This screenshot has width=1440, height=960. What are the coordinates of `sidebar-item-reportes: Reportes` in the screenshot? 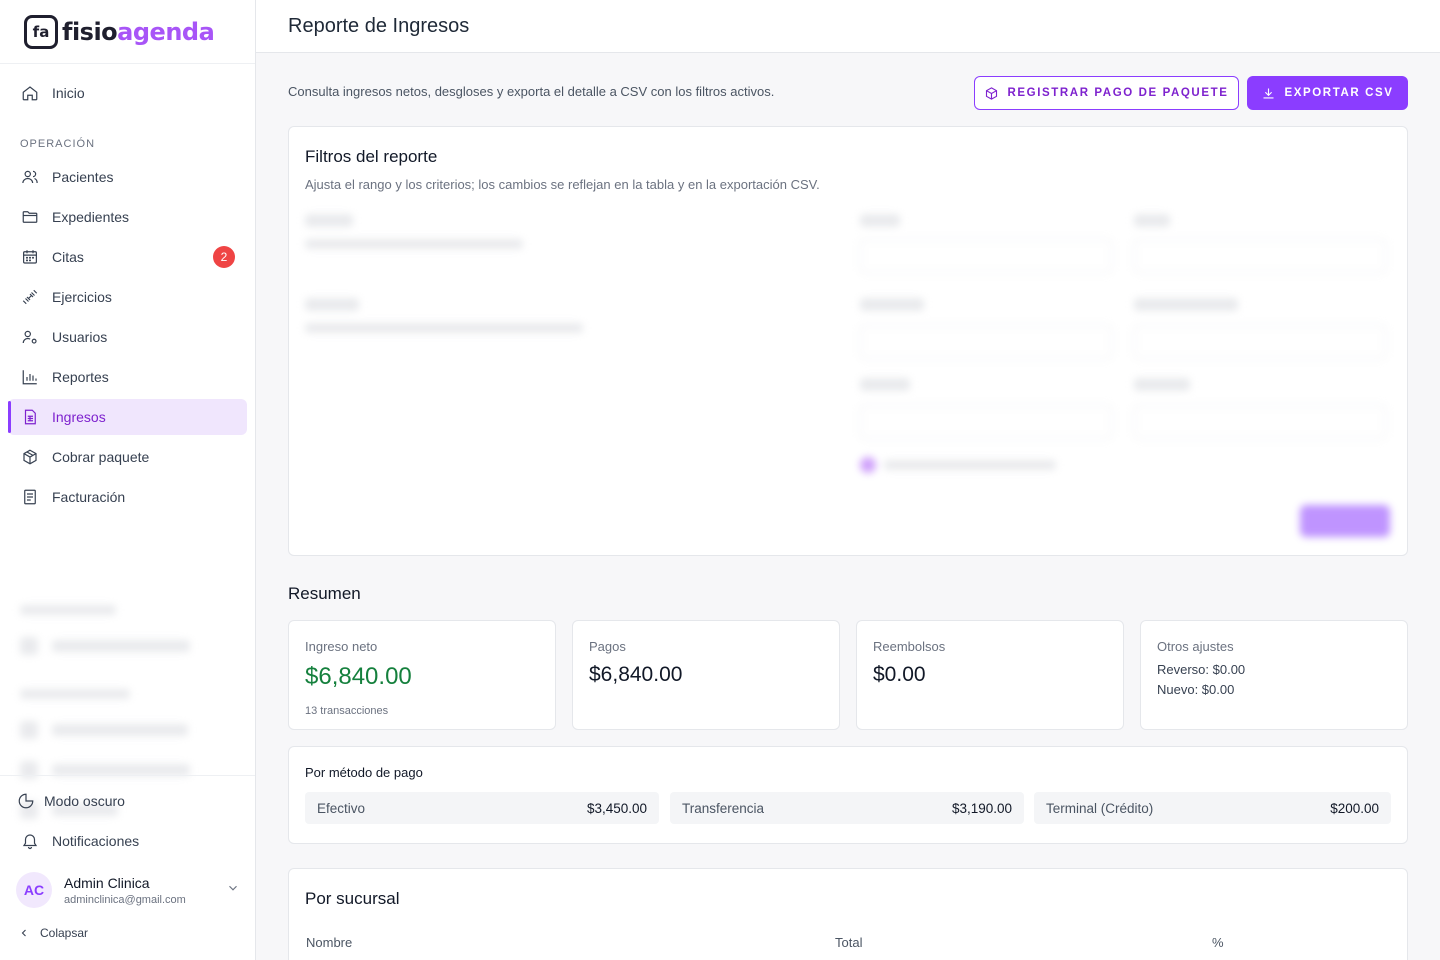 It's located at (127, 377).